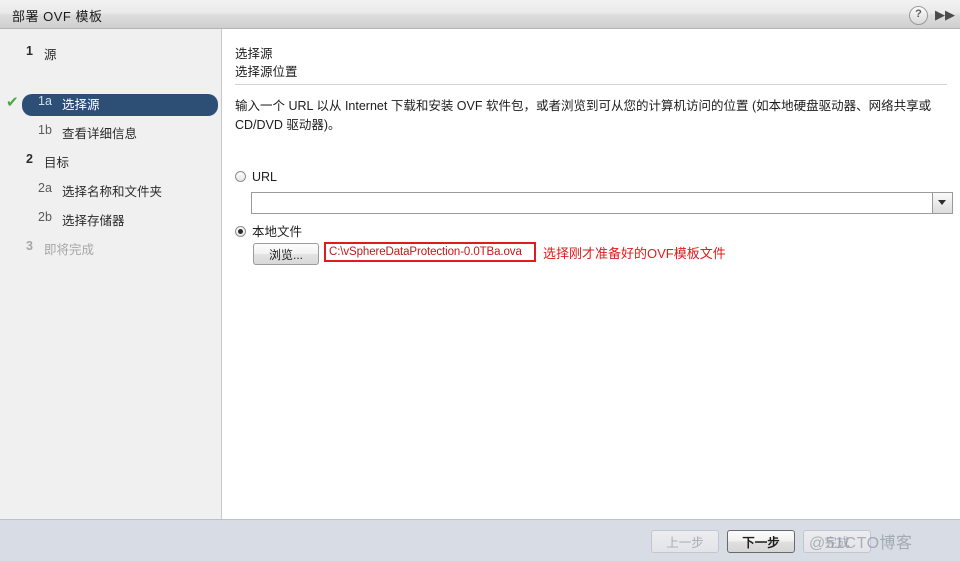 The image size is (960, 561). Describe the element at coordinates (45, 188) in the screenshot. I see `step-number: 2a` at that location.